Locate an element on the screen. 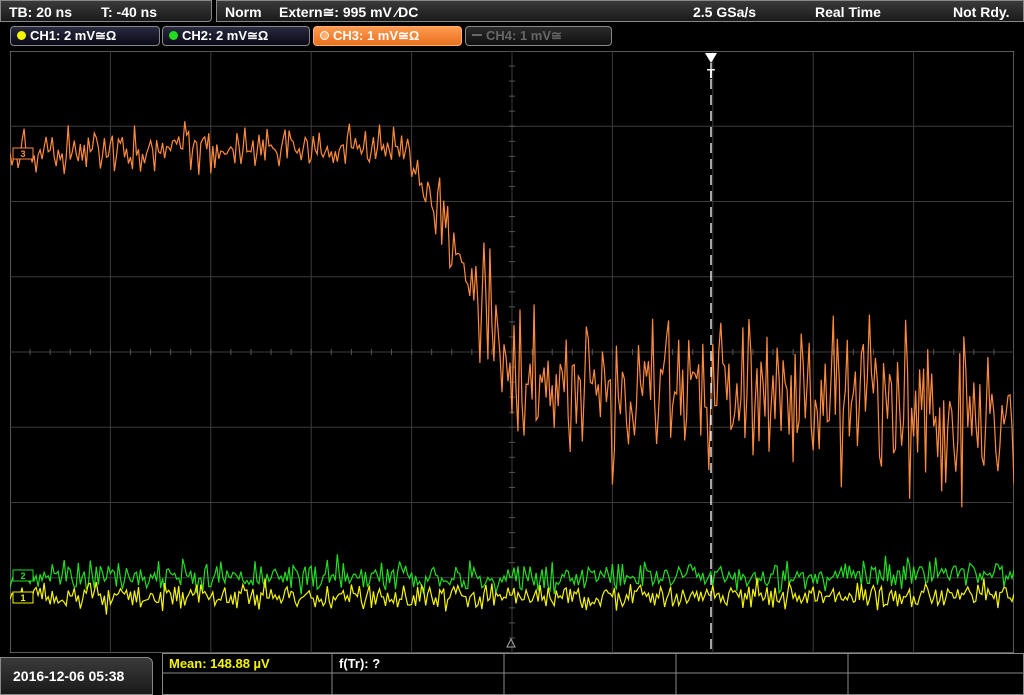 The image size is (1024, 695). timebase-panel: TB: 20 ns T: -40 ns is located at coordinates (106, 11).